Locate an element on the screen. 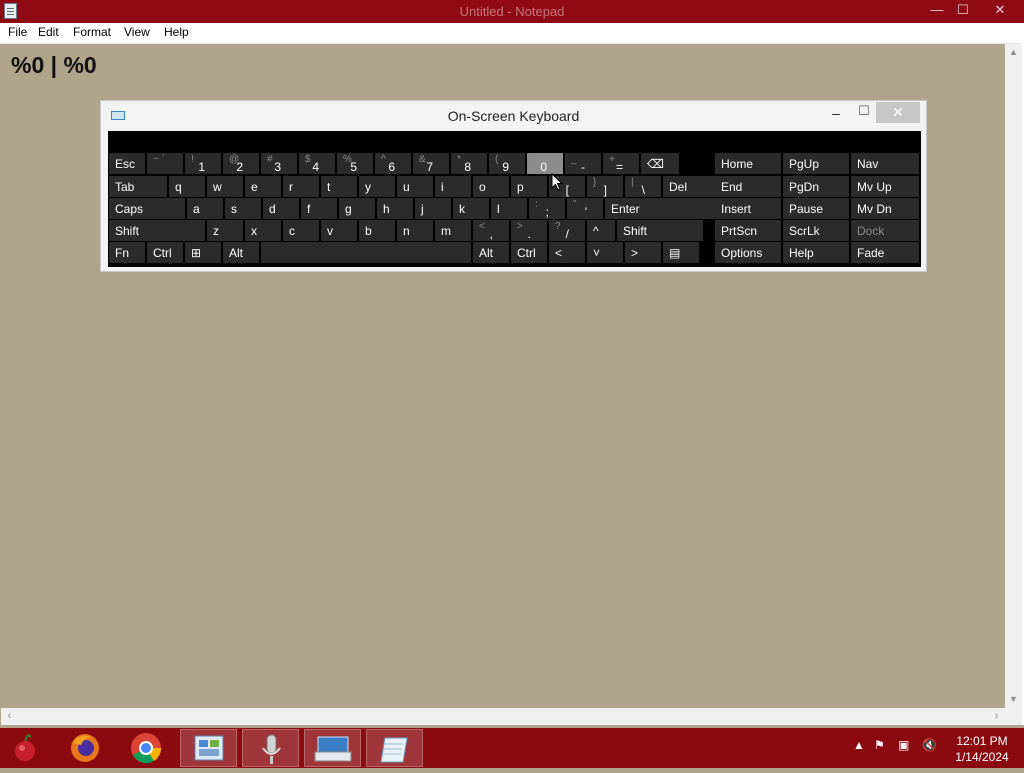 The width and height of the screenshot is (1024, 773). key-r: r is located at coordinates (301, 186).